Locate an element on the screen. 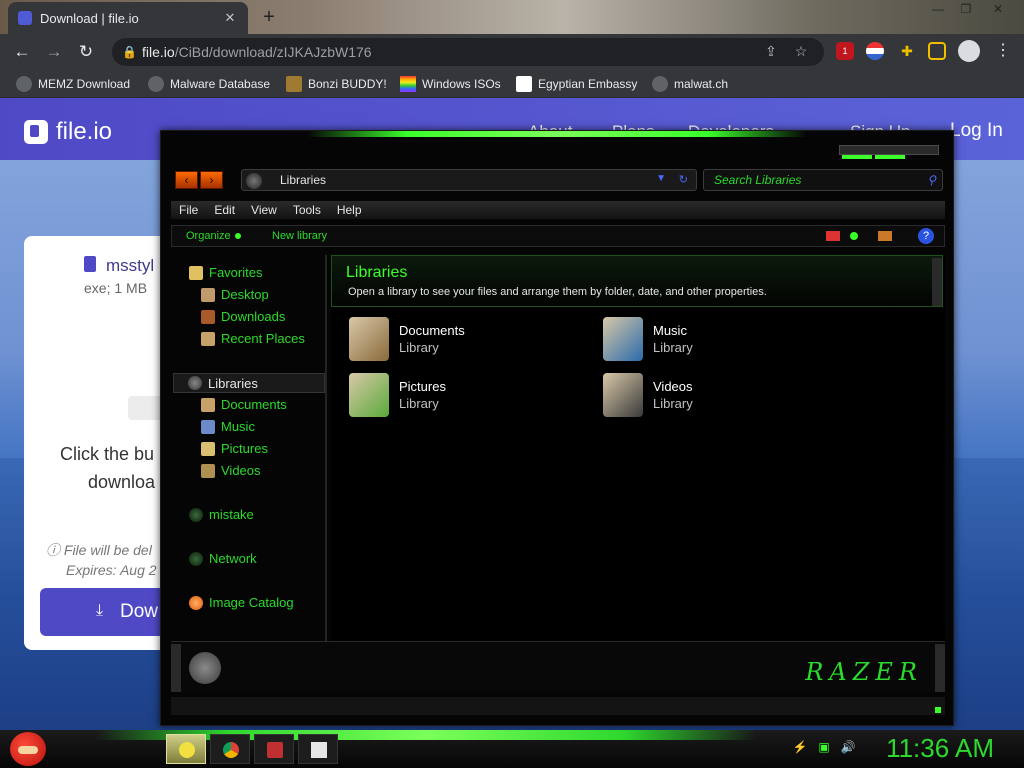 Image resolution: width=1024 pixels, height=768 pixels. wix-icon is located at coordinates (524, 84).